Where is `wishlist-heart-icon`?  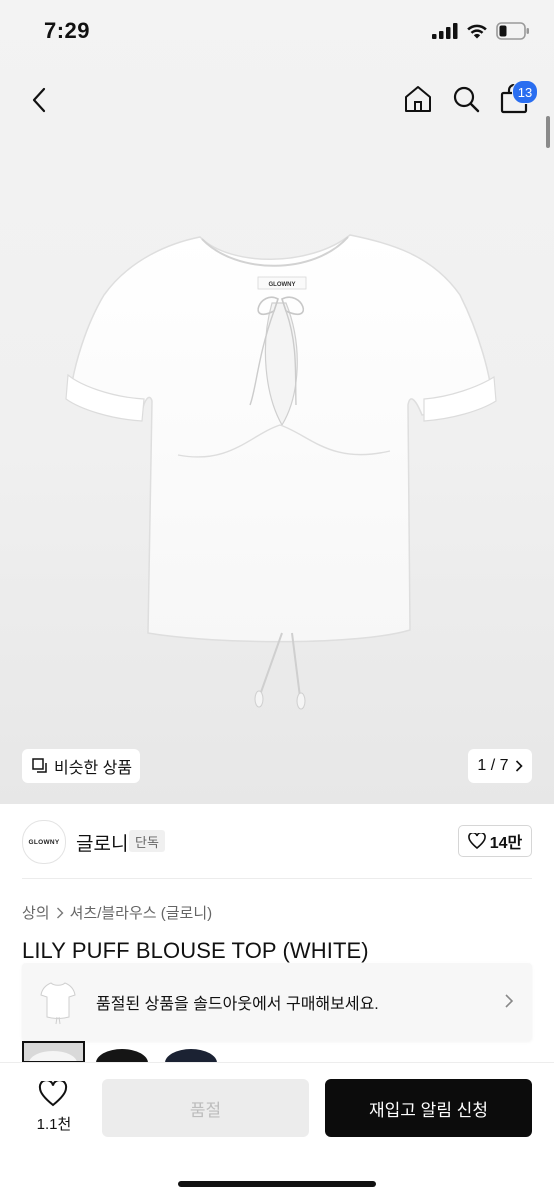 wishlist-heart-icon is located at coordinates (53, 1094).